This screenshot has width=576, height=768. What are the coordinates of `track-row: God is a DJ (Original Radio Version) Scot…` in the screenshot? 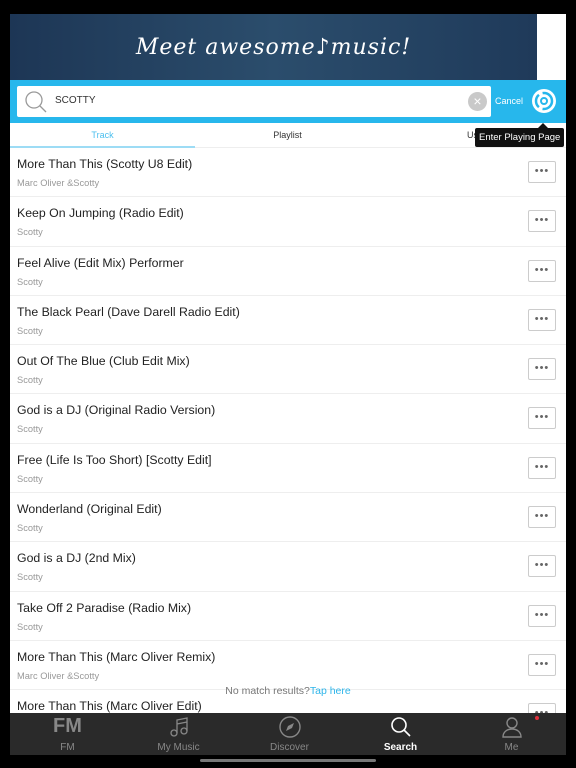 It's located at (288, 419).